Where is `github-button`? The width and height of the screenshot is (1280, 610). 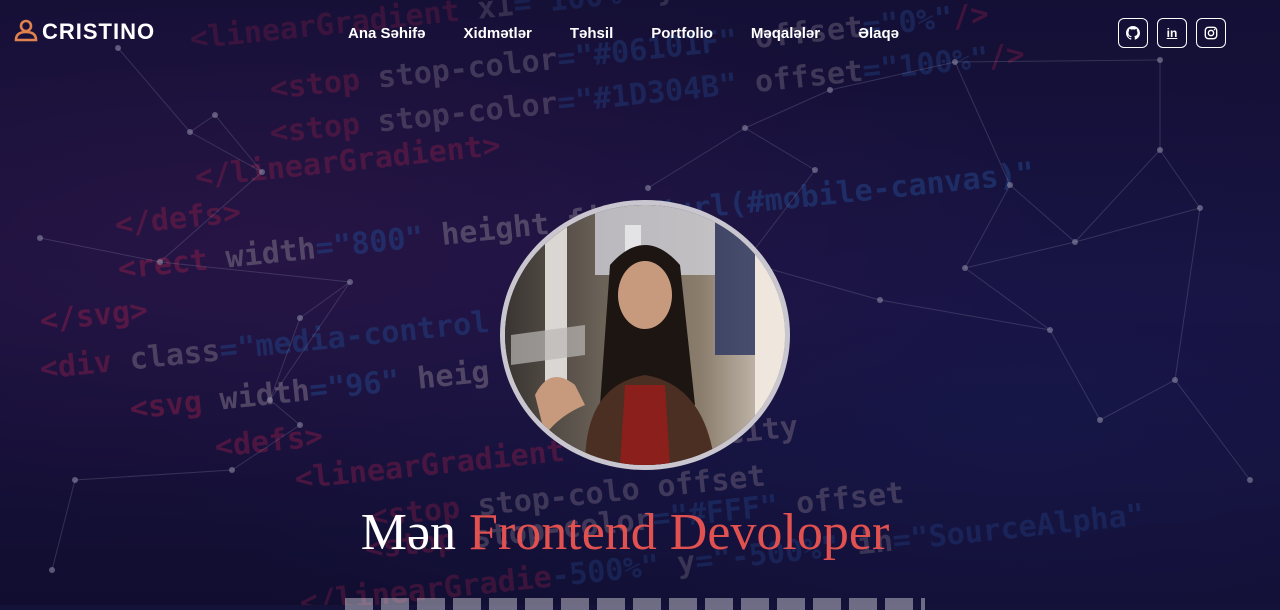
github-button is located at coordinates (1133, 33).